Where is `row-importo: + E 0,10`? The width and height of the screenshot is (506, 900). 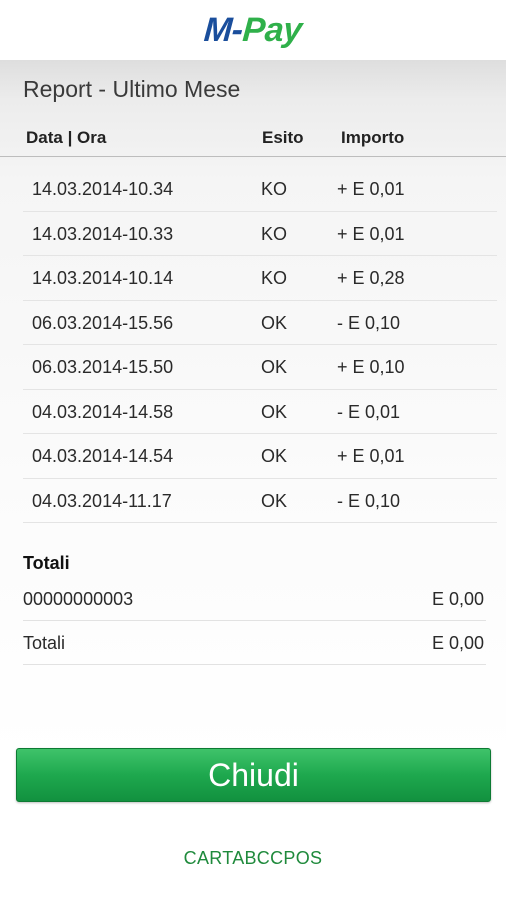 row-importo: + E 0,10 is located at coordinates (371, 367).